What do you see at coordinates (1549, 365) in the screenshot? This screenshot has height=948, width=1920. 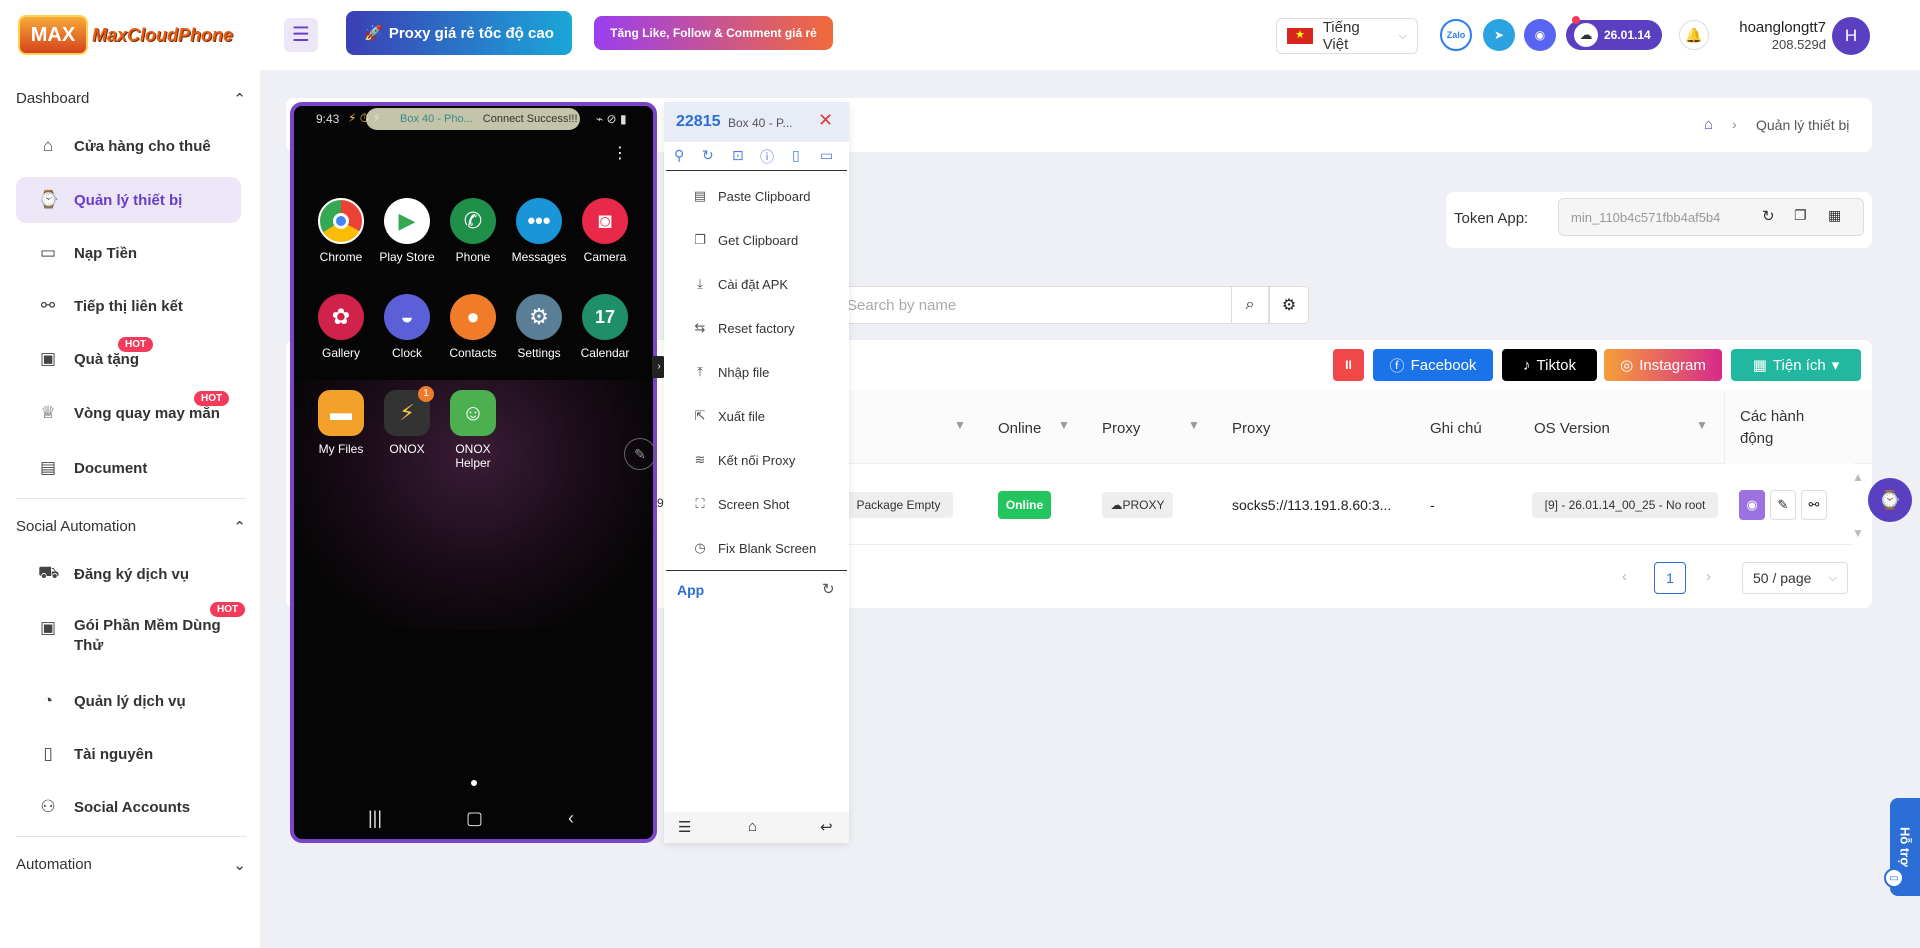 I see `tiktok-button: ♪ Tiktok` at bounding box center [1549, 365].